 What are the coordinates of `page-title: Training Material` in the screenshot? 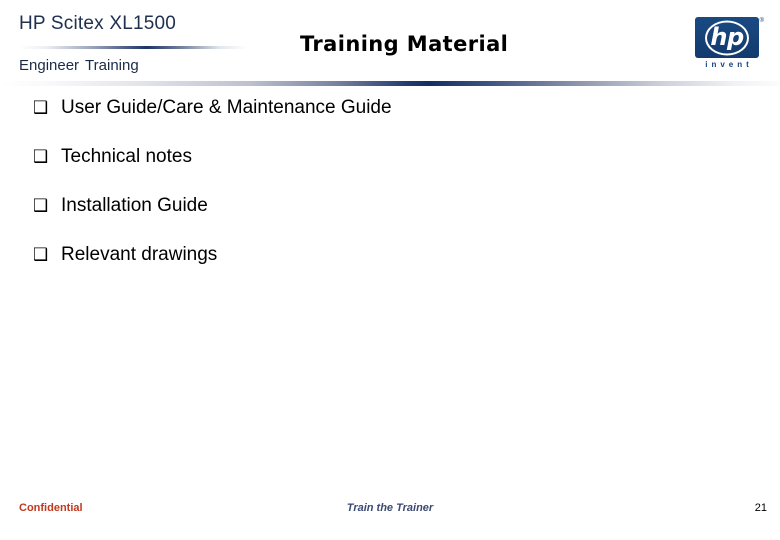 It's located at (404, 44).